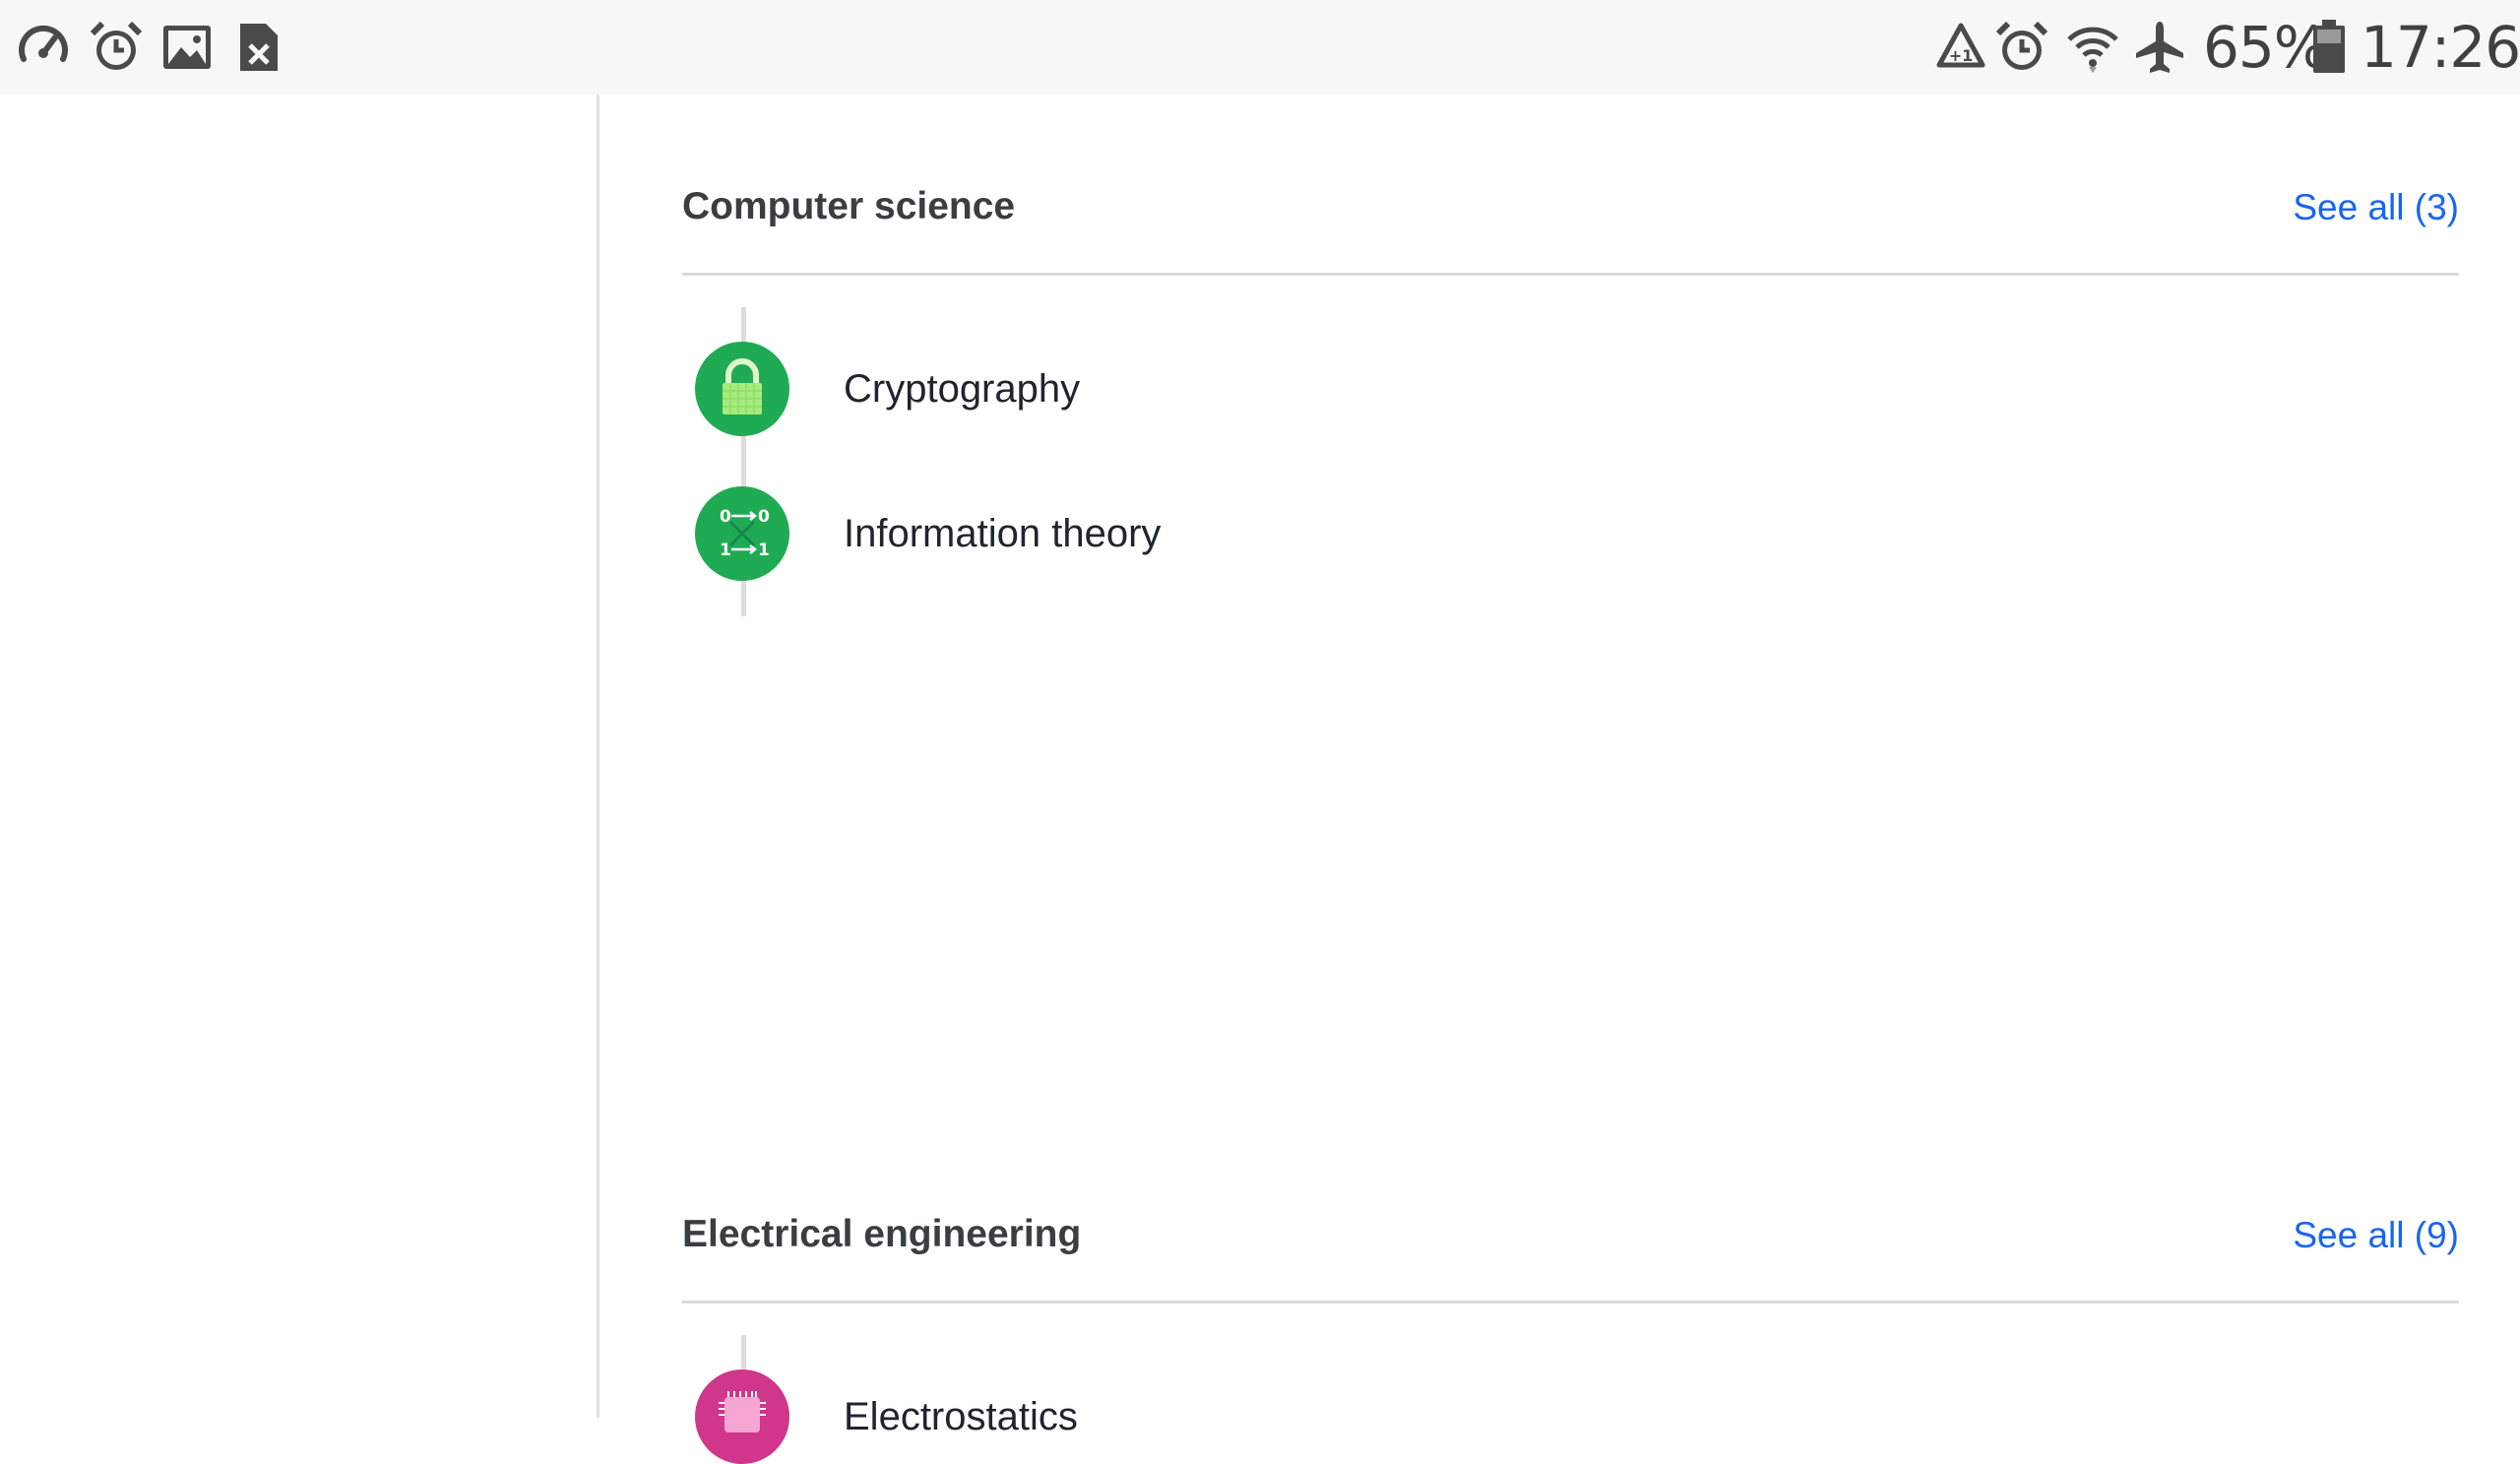 This screenshot has width=2520, height=1464. What do you see at coordinates (2440, 48) in the screenshot?
I see `clock: 17:26` at bounding box center [2440, 48].